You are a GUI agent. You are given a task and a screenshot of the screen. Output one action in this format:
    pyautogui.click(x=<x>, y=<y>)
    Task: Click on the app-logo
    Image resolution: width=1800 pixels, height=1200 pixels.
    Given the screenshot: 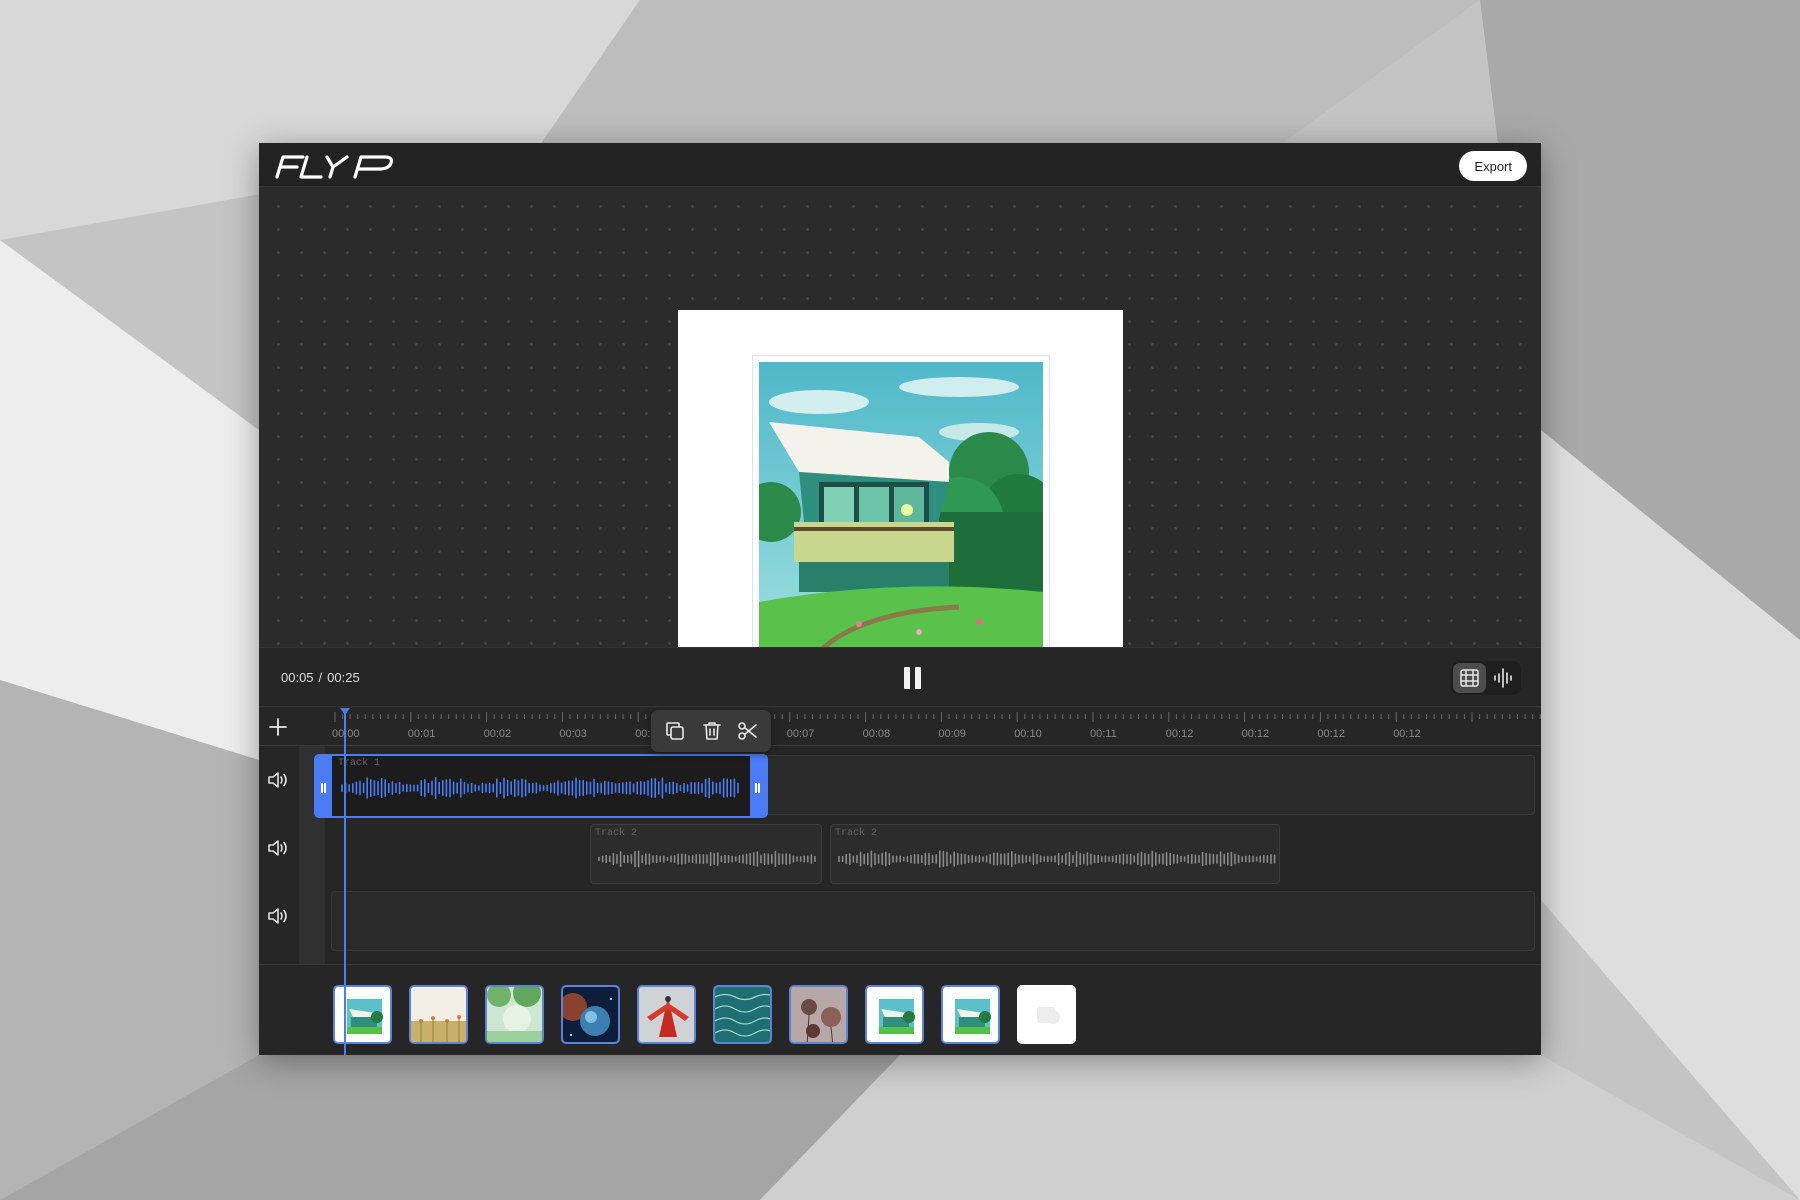 What is the action you would take?
    pyautogui.click(x=337, y=168)
    